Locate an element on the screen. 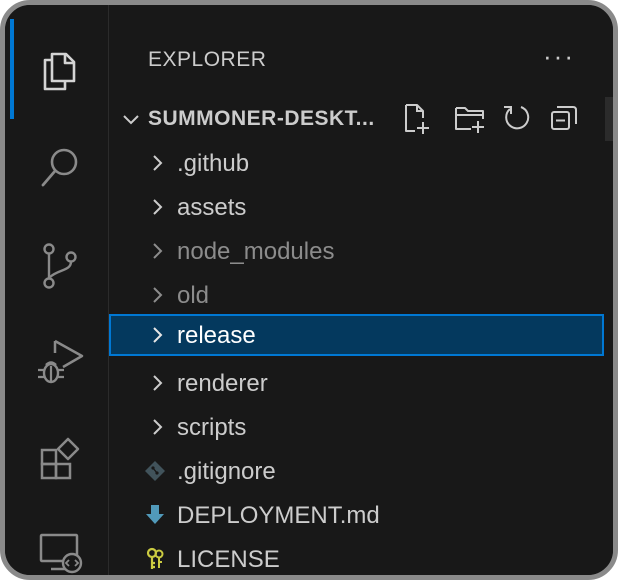 Image resolution: width=618 pixels, height=580 pixels. new-folder-icon is located at coordinates (470, 118).